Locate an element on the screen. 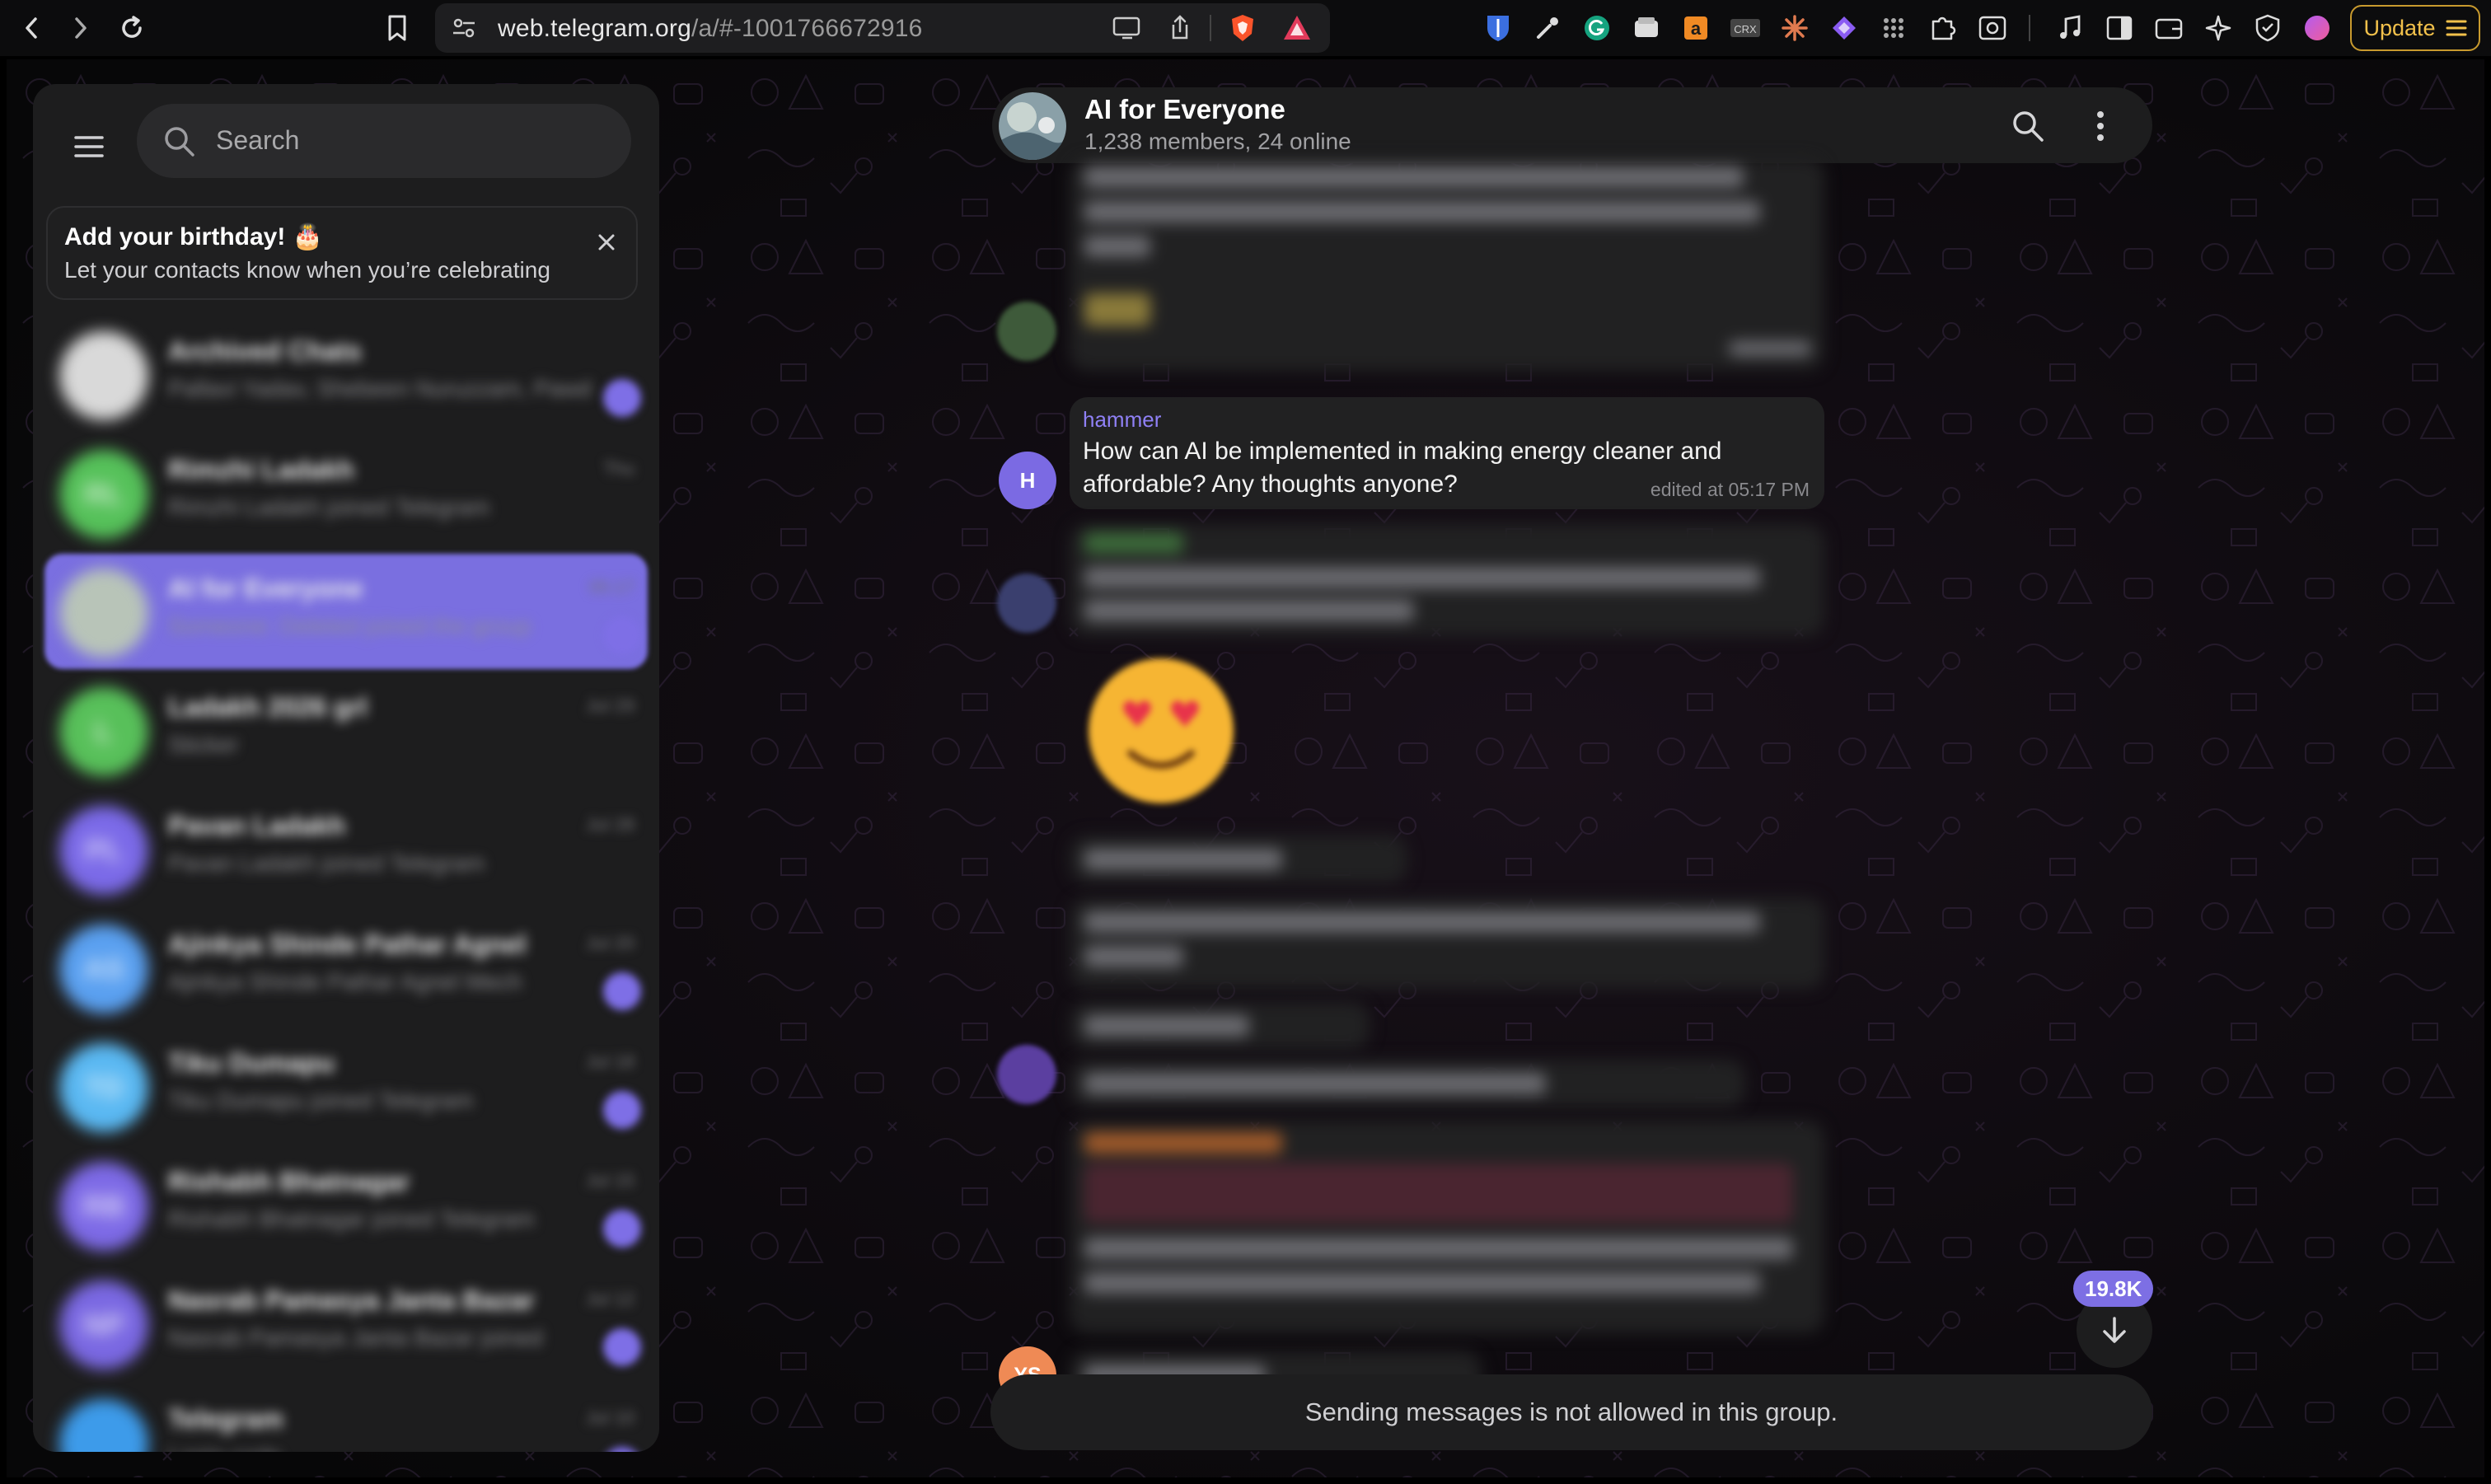 The image size is (2491, 1484). more-options-icon is located at coordinates (2100, 126).